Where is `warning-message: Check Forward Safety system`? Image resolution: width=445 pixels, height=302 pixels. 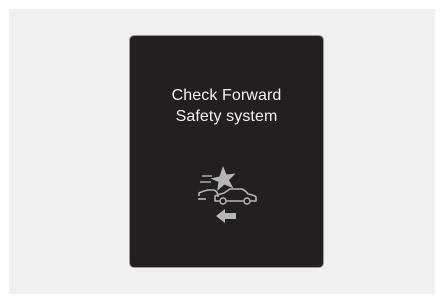 warning-message: Check Forward Safety system is located at coordinates (226, 106).